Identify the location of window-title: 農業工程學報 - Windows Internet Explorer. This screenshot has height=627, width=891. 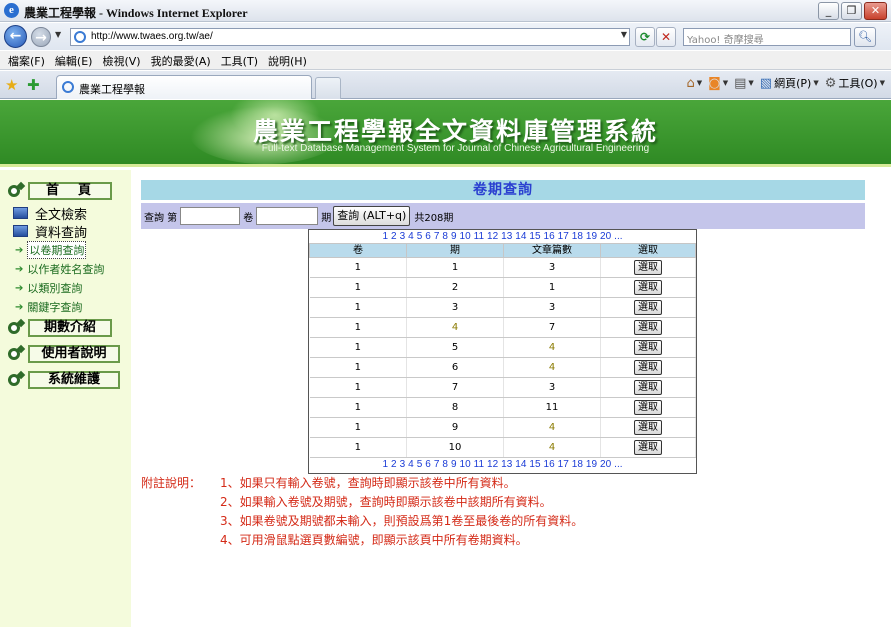
(136, 13).